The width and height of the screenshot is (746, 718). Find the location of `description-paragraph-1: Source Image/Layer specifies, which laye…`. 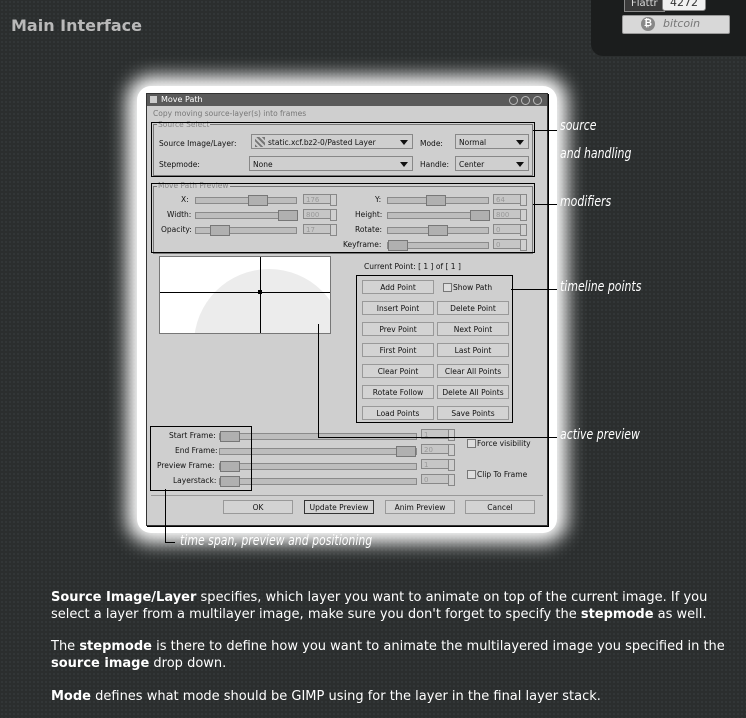

description-paragraph-1: Source Image/Layer specifies, which laye… is located at coordinates (396, 606).